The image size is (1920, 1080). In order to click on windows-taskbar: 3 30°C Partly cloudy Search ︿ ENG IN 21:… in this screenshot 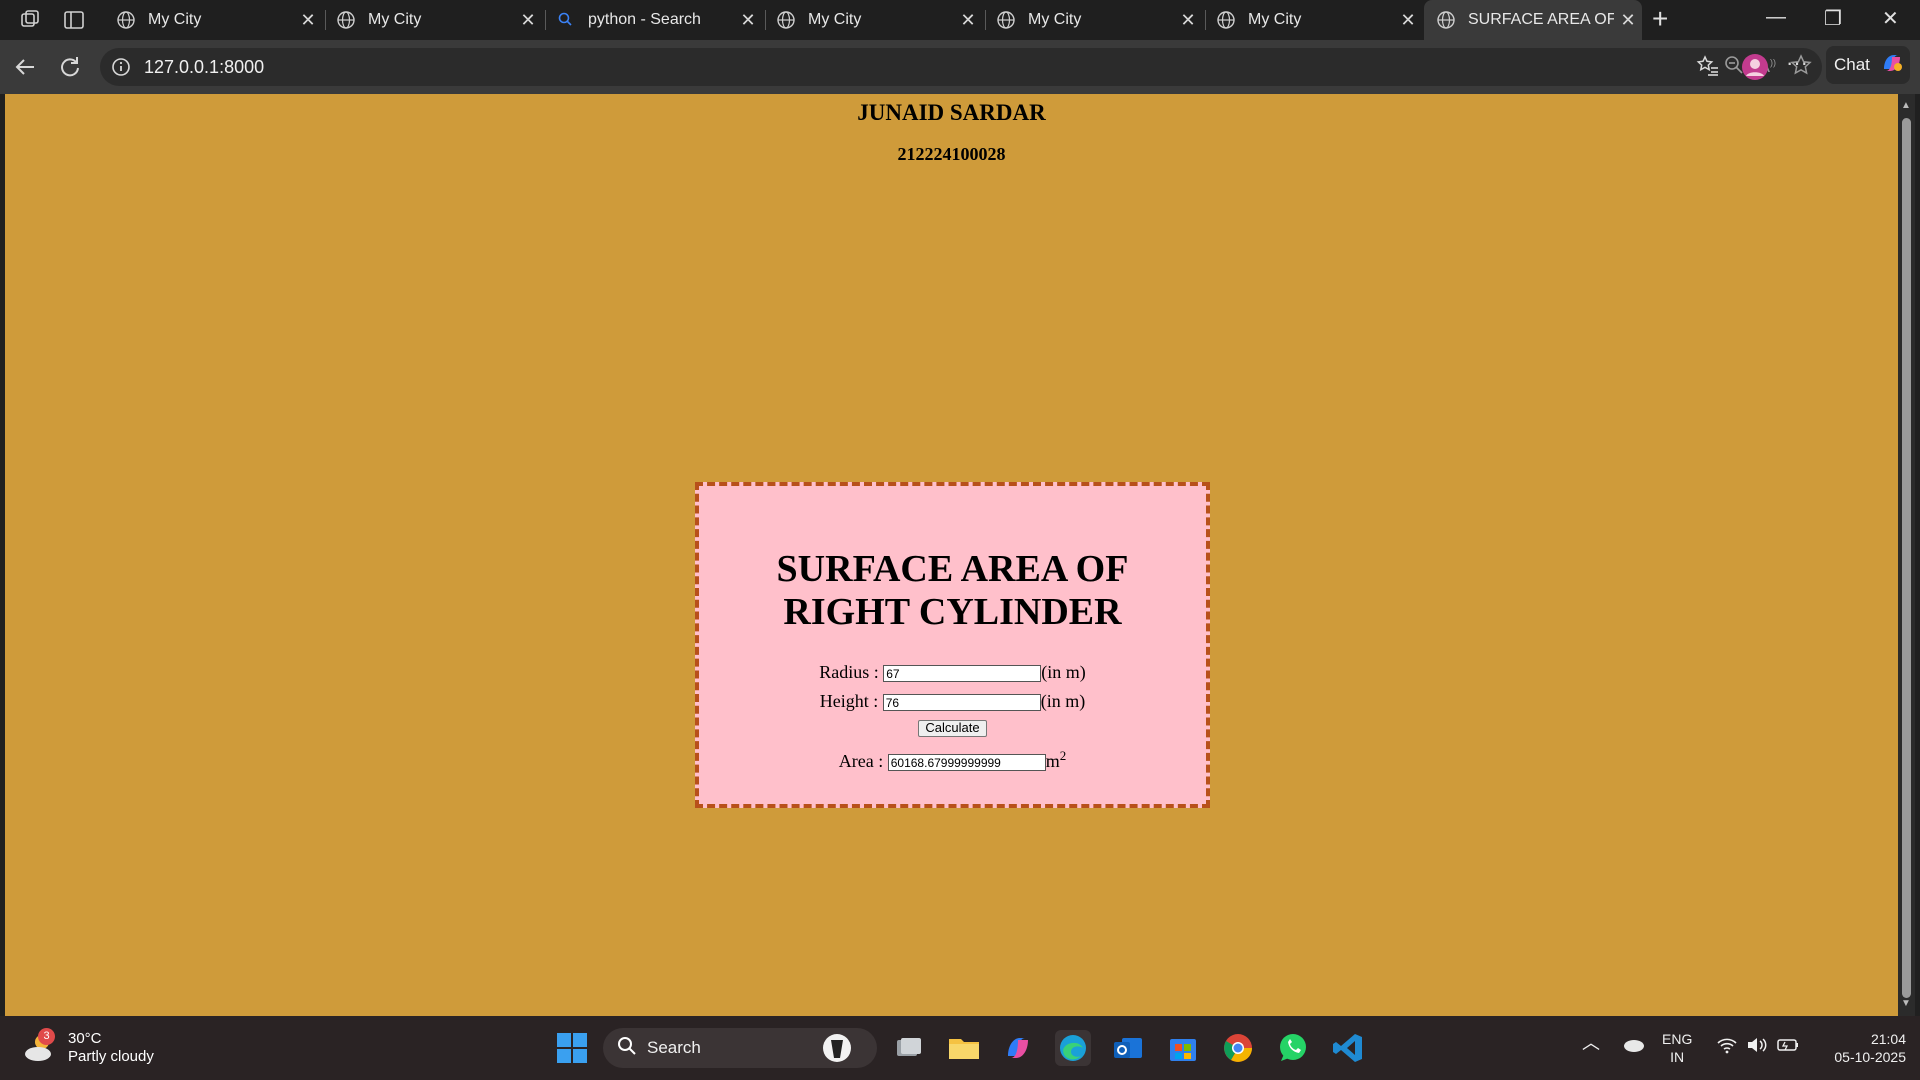, I will do `click(960, 1048)`.